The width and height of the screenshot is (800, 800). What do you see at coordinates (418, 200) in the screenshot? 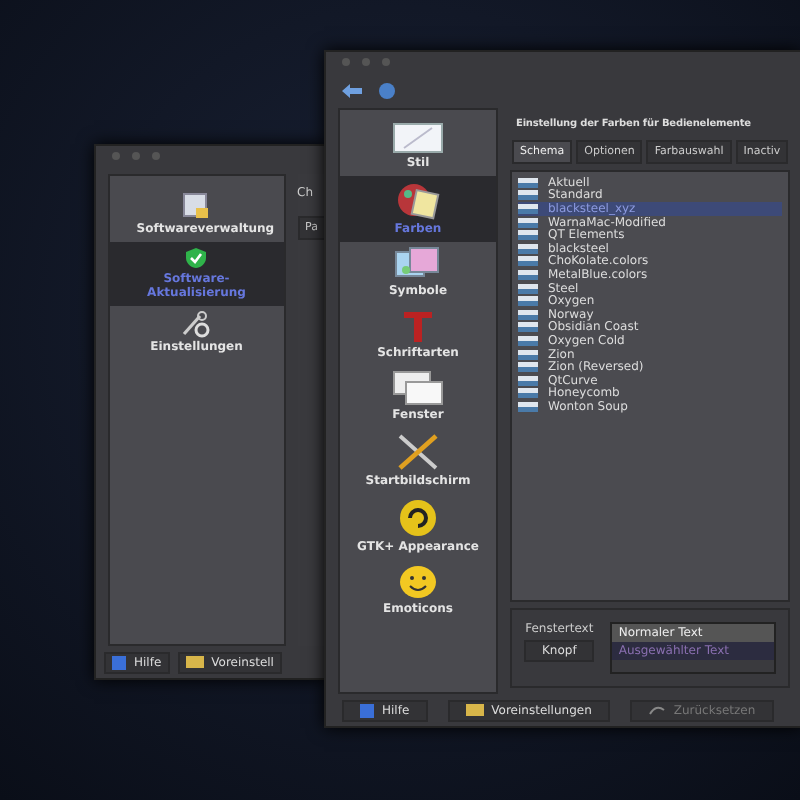
I see `palette-icon` at bounding box center [418, 200].